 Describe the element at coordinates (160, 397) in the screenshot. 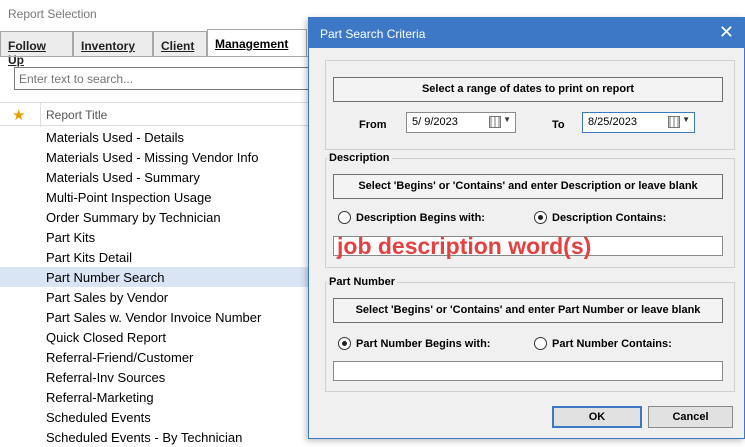

I see `list-item: Referral-Marketing` at that location.